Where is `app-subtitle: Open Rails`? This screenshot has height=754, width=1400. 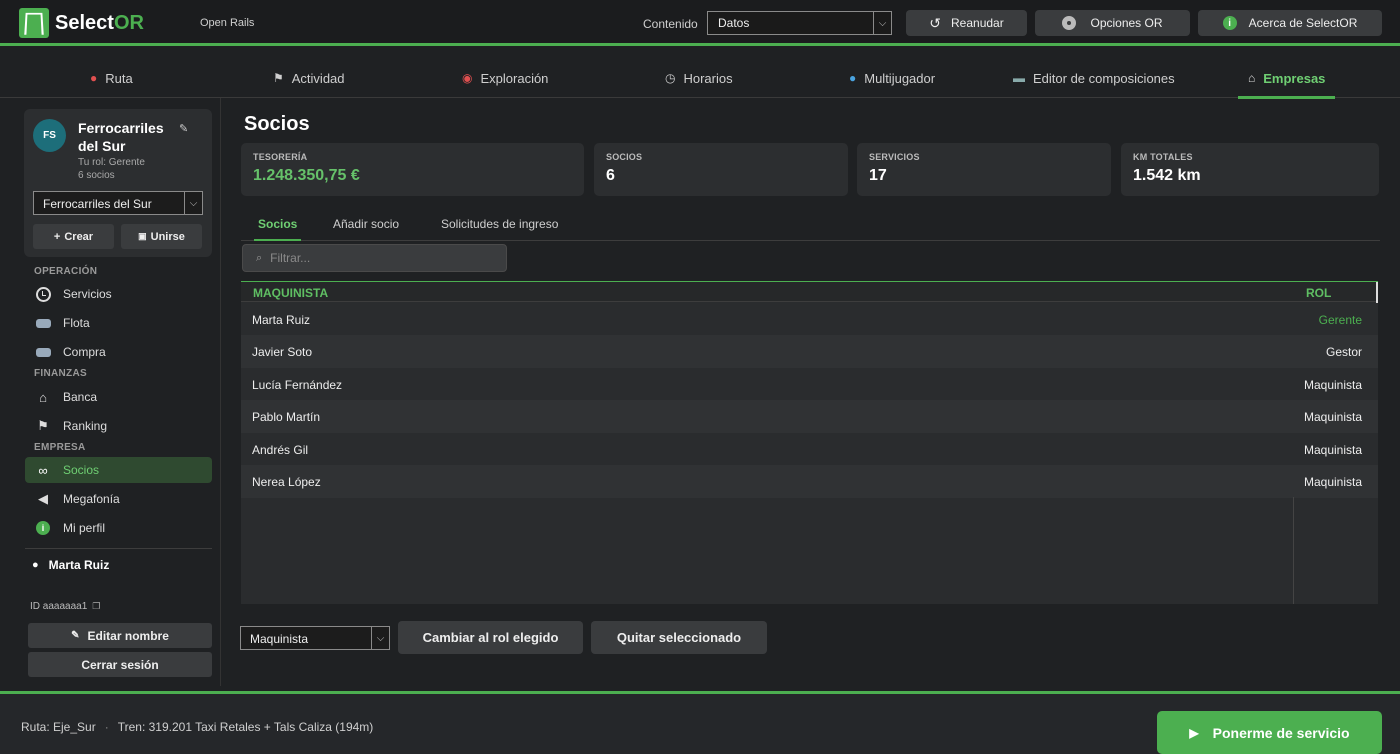 app-subtitle: Open Rails is located at coordinates (227, 23).